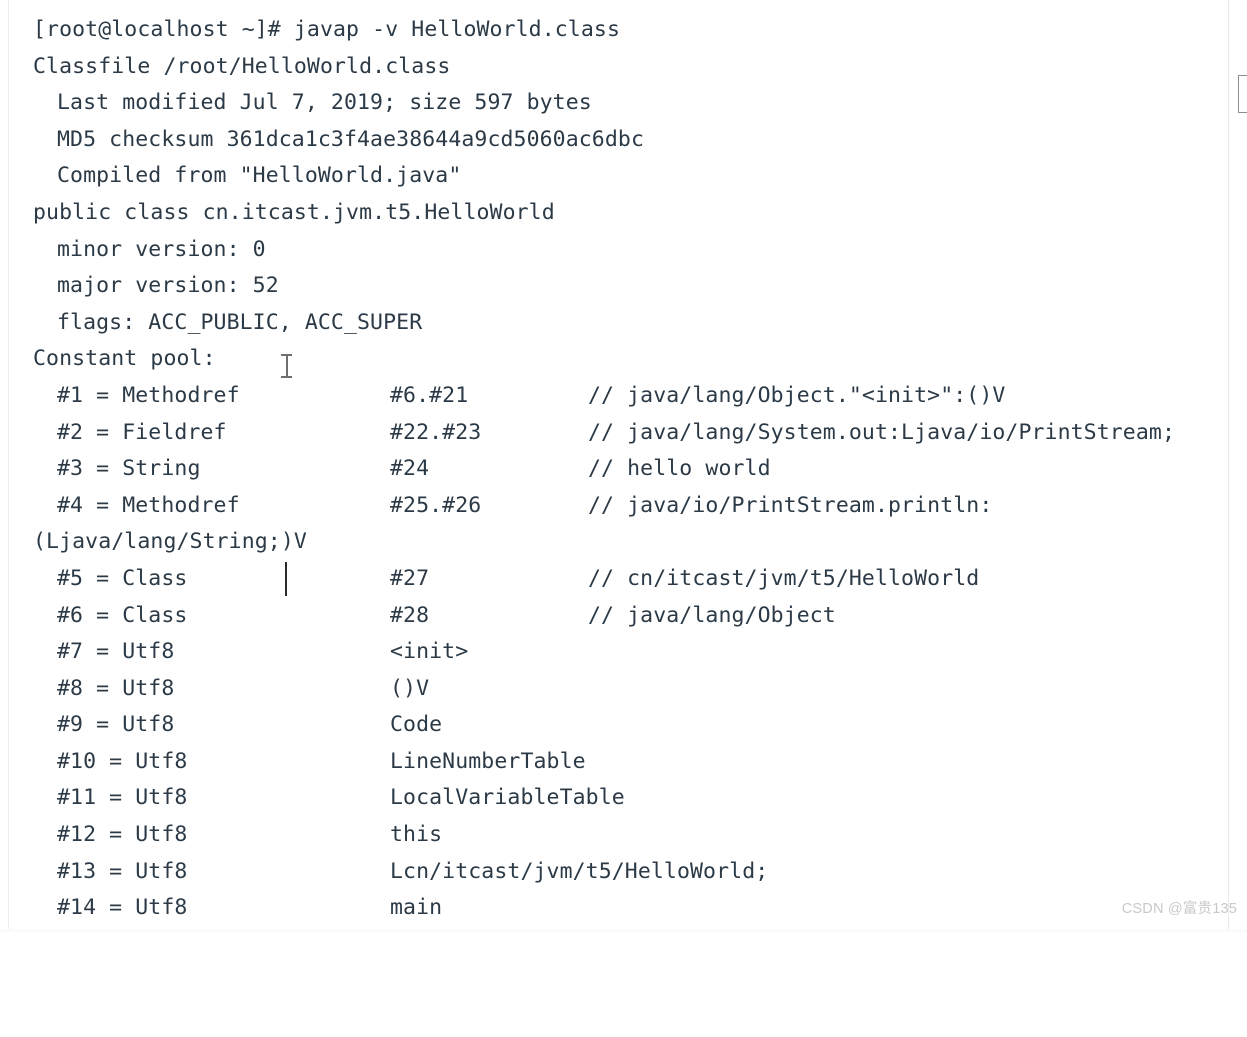 This screenshot has height=1037, width=1247. I want to click on cp-entry-1-ref: #6.#21, so click(429, 395).